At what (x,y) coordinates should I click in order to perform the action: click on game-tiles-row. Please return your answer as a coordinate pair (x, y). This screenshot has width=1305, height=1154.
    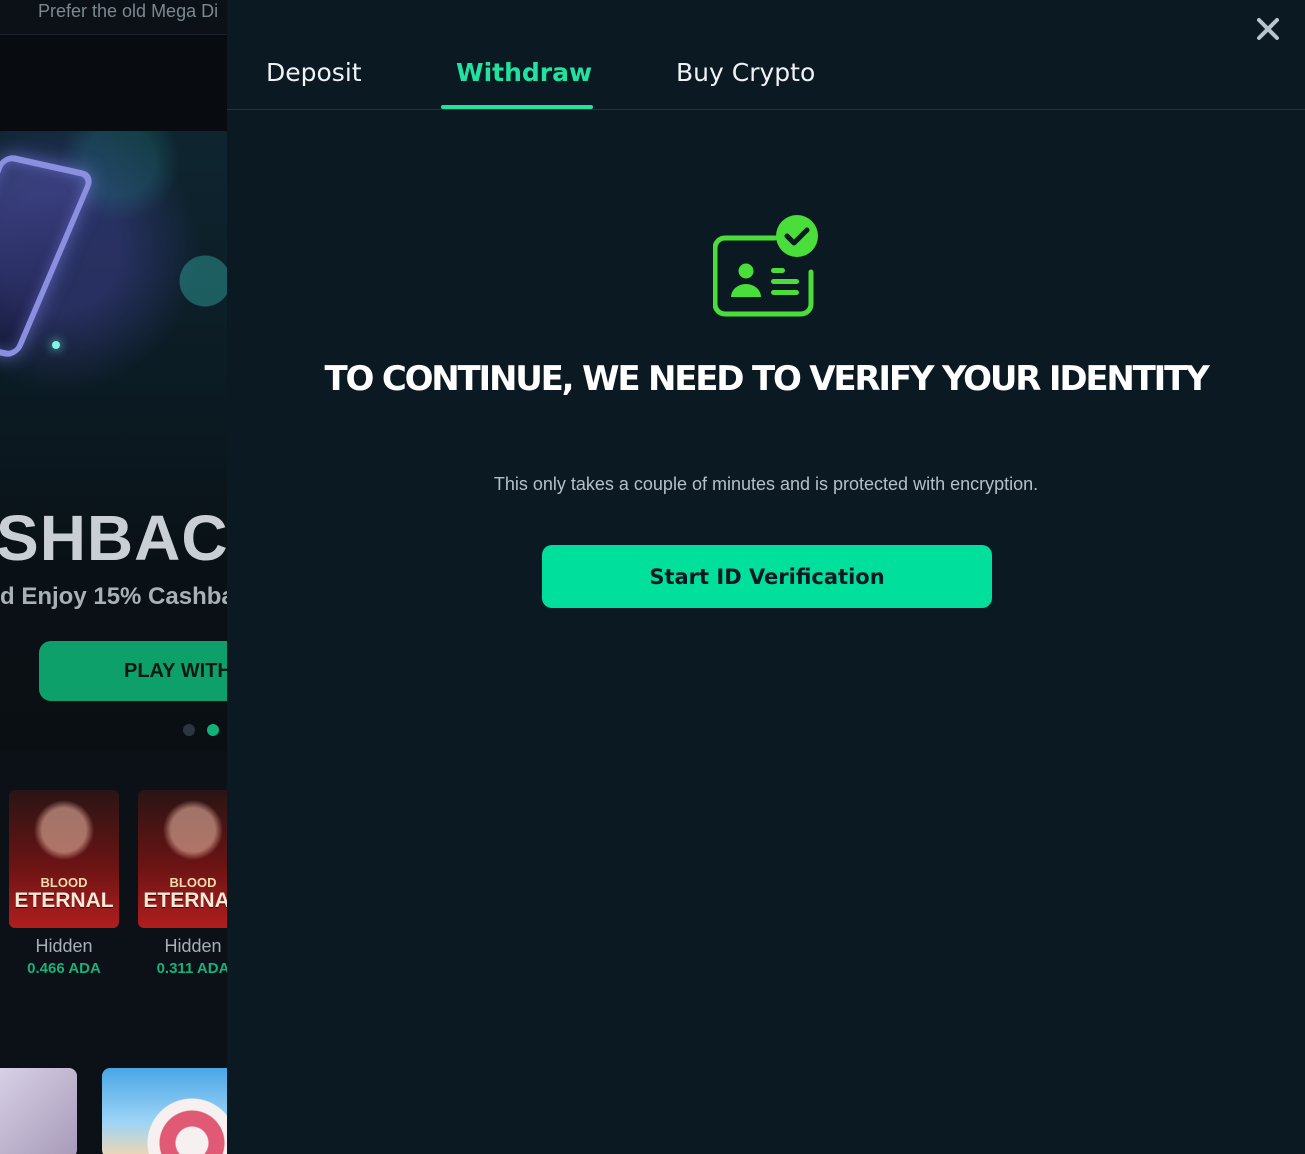
    Looking at the image, I should click on (113, 1111).